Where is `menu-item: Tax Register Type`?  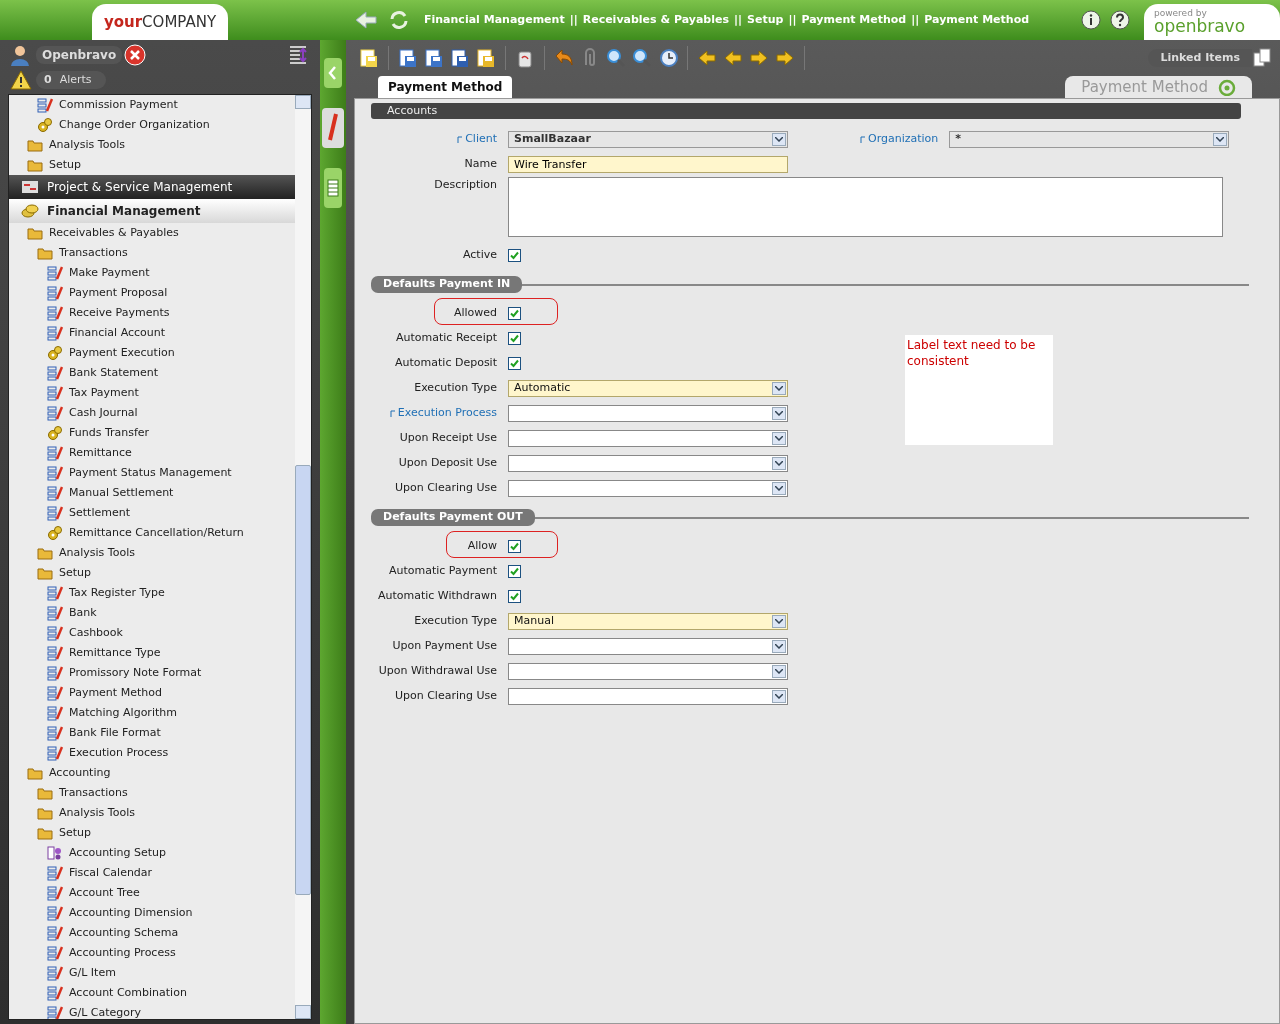
menu-item: Tax Register Type is located at coordinates (152, 593).